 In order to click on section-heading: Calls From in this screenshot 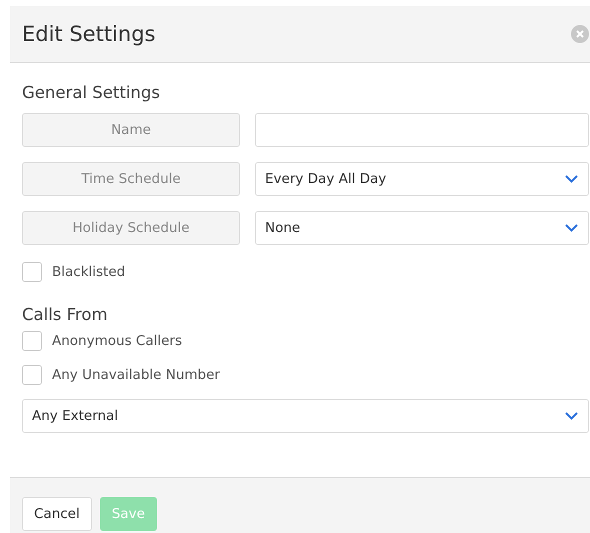, I will do `click(65, 314)`.